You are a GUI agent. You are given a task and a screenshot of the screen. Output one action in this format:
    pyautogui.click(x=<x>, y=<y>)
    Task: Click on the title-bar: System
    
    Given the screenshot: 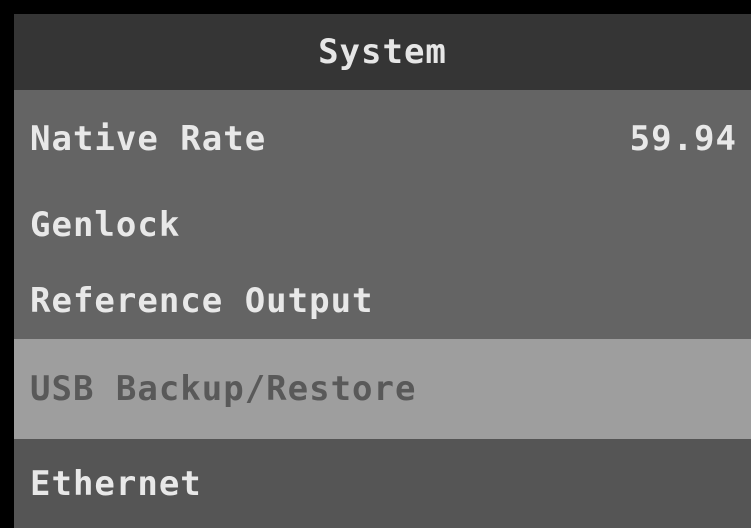 What is the action you would take?
    pyautogui.click(x=382, y=52)
    